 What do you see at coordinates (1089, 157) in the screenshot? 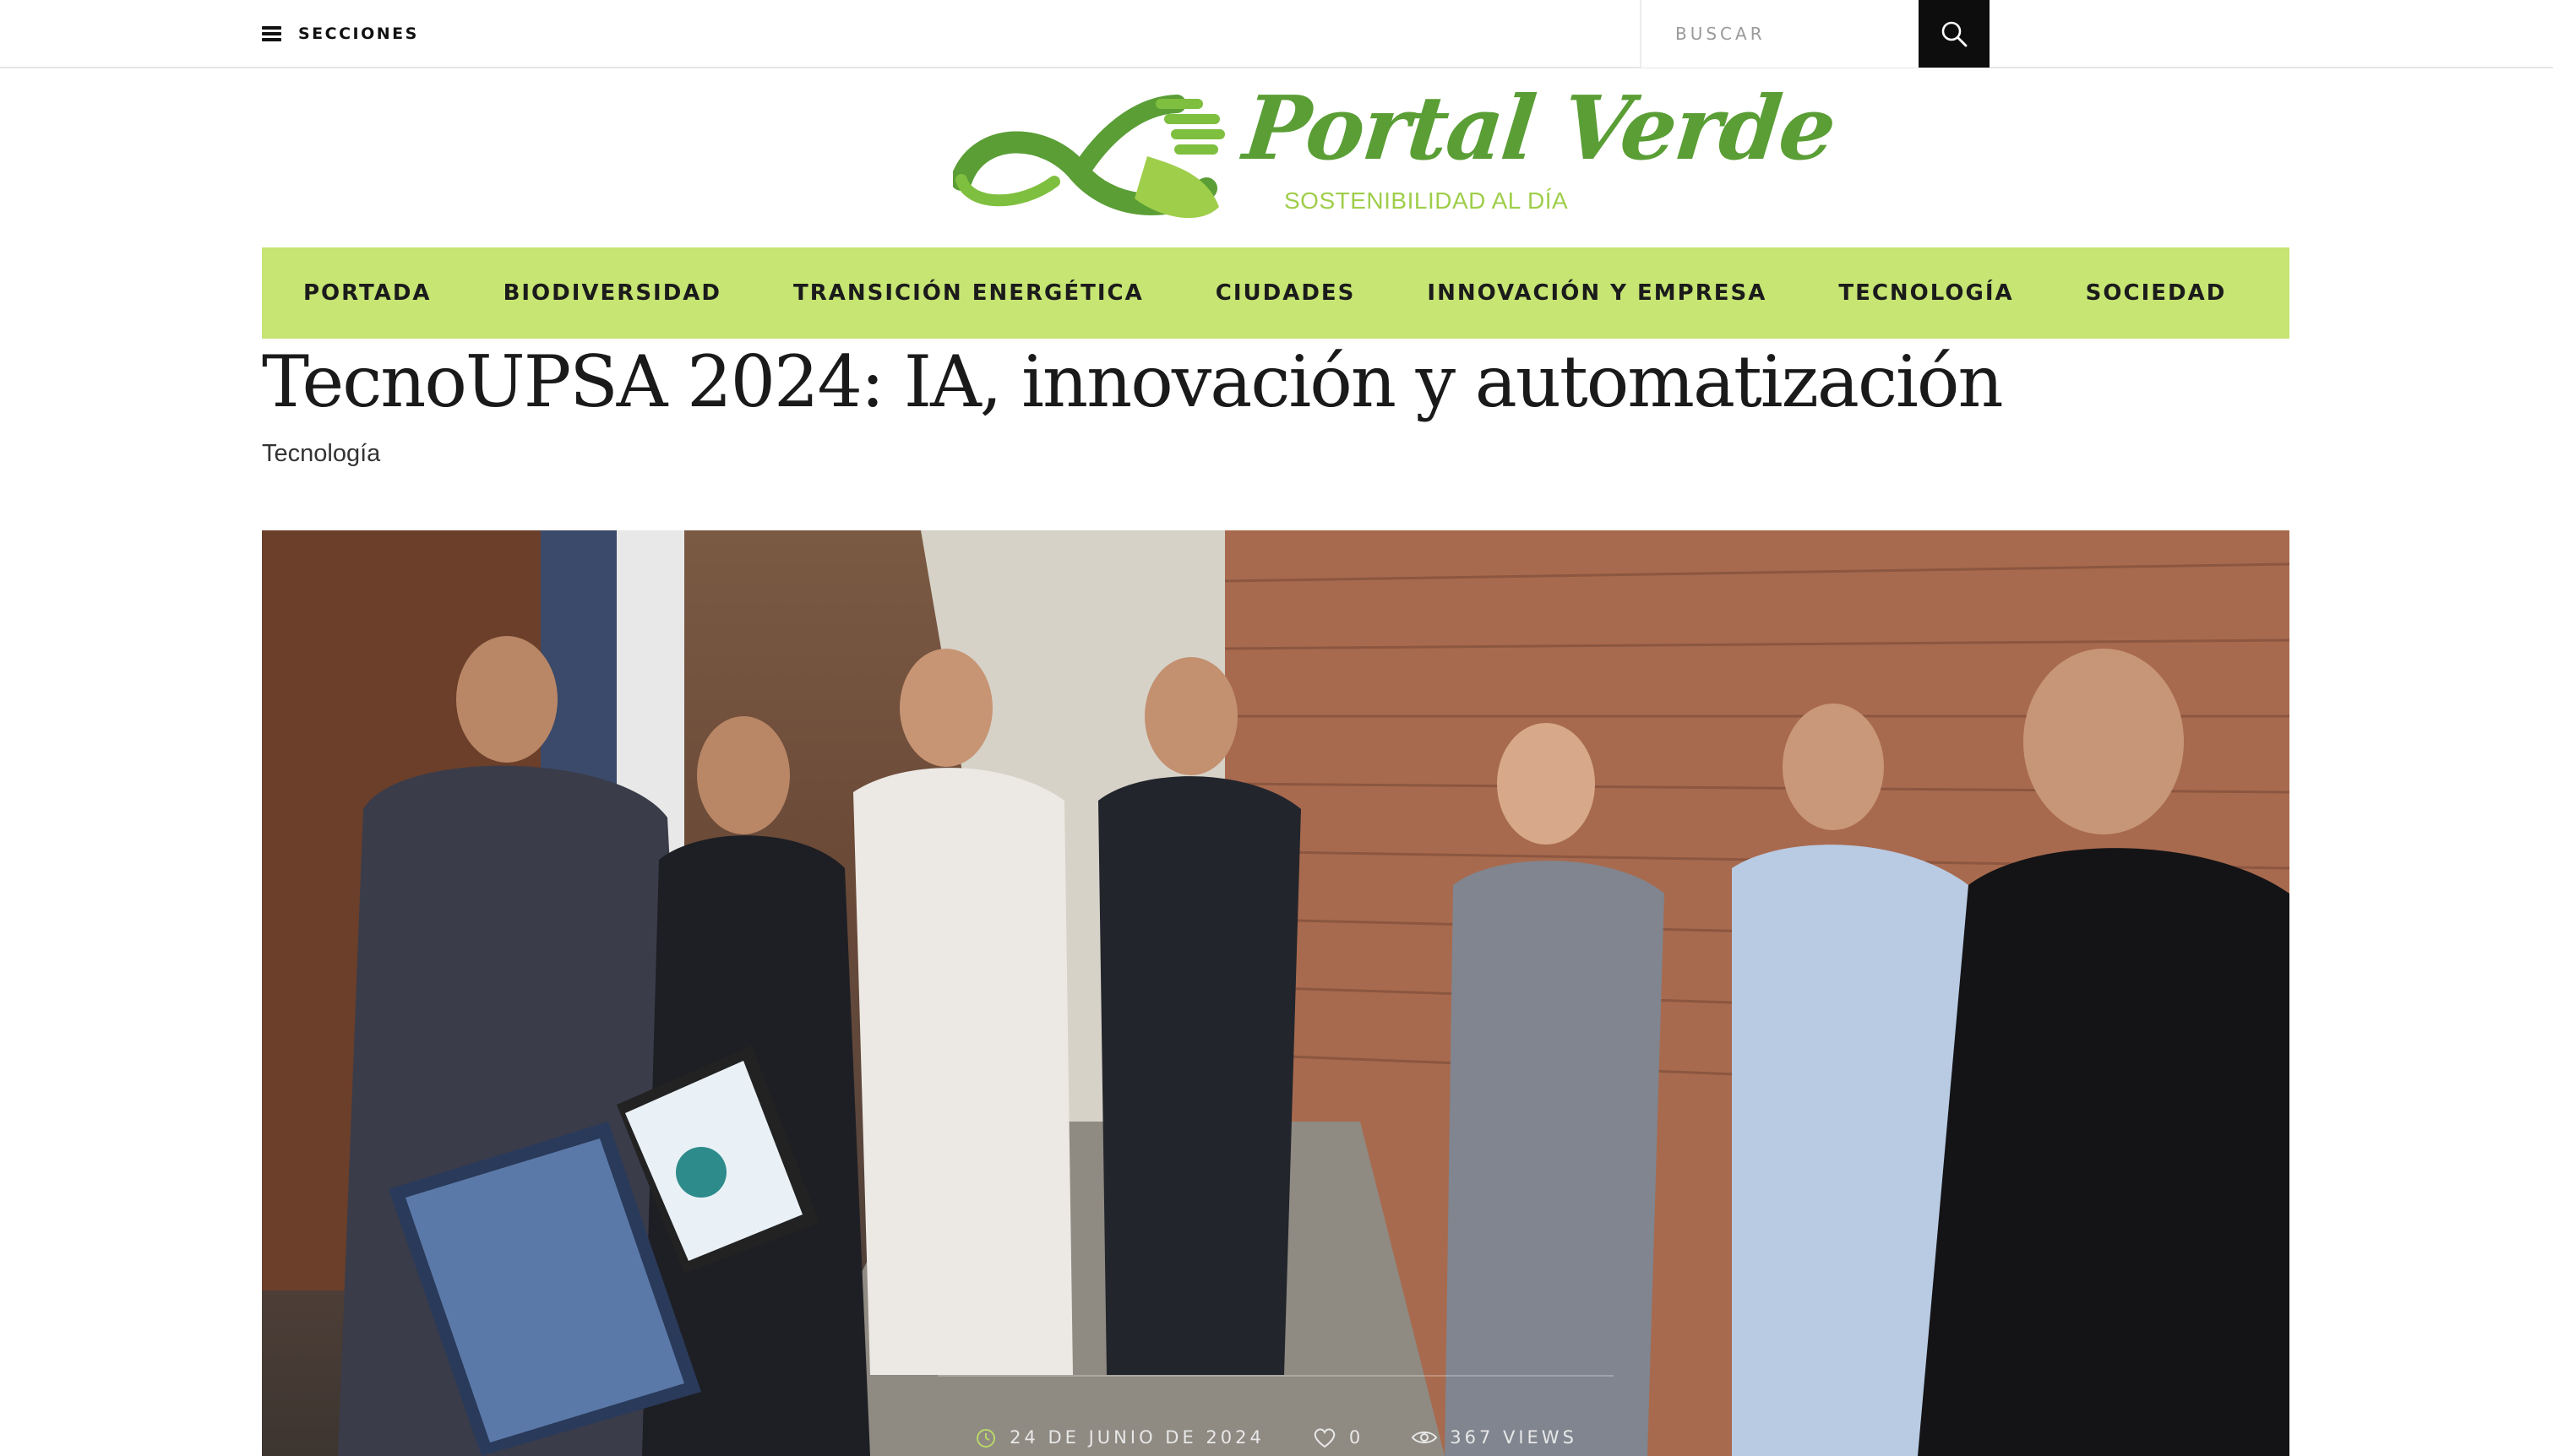
I see `logo-mark-icon` at bounding box center [1089, 157].